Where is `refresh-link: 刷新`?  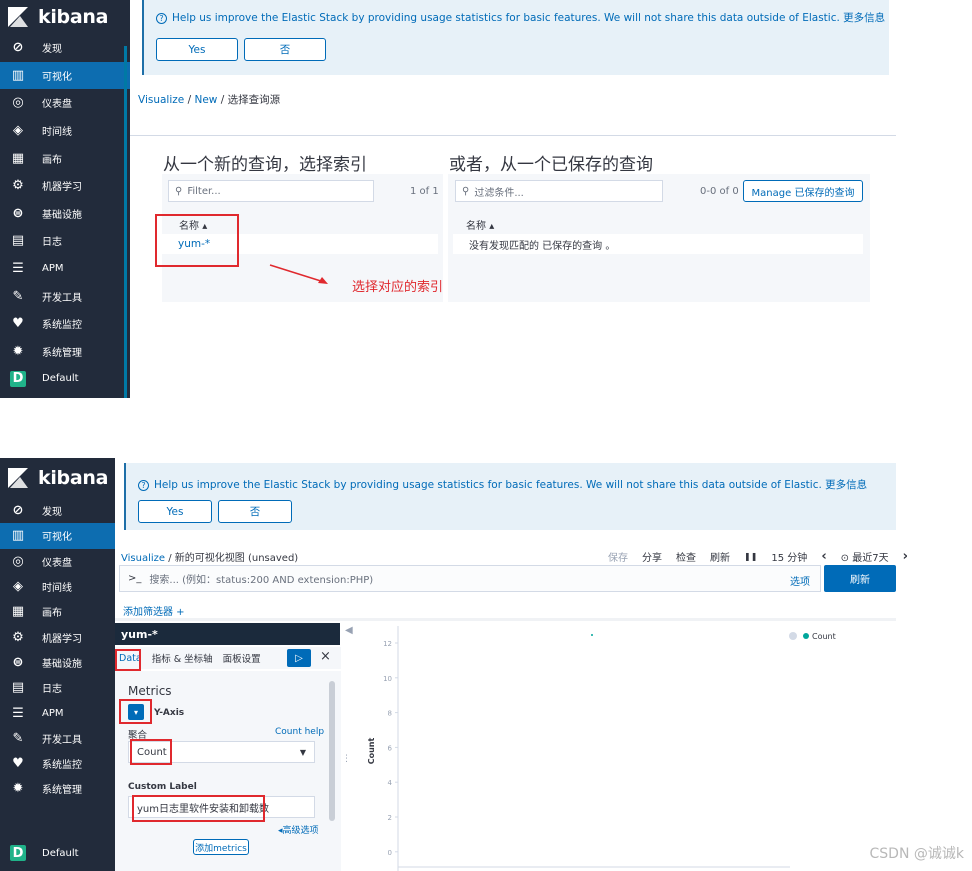 refresh-link: 刷新 is located at coordinates (720, 556).